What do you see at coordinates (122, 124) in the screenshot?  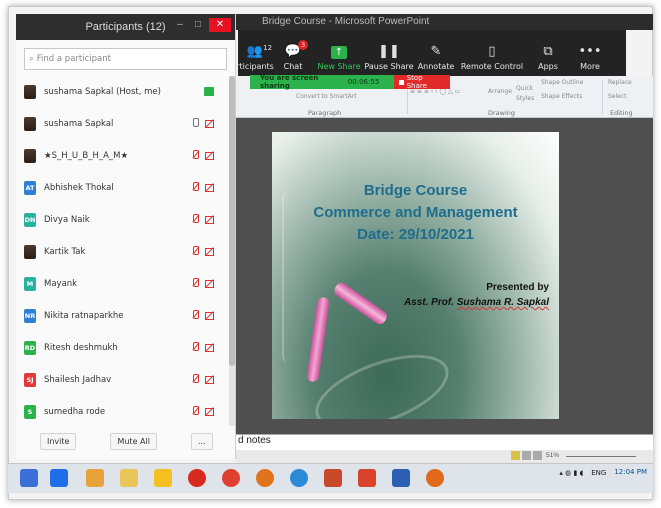 I see `participant-row: sushama Sapkal` at bounding box center [122, 124].